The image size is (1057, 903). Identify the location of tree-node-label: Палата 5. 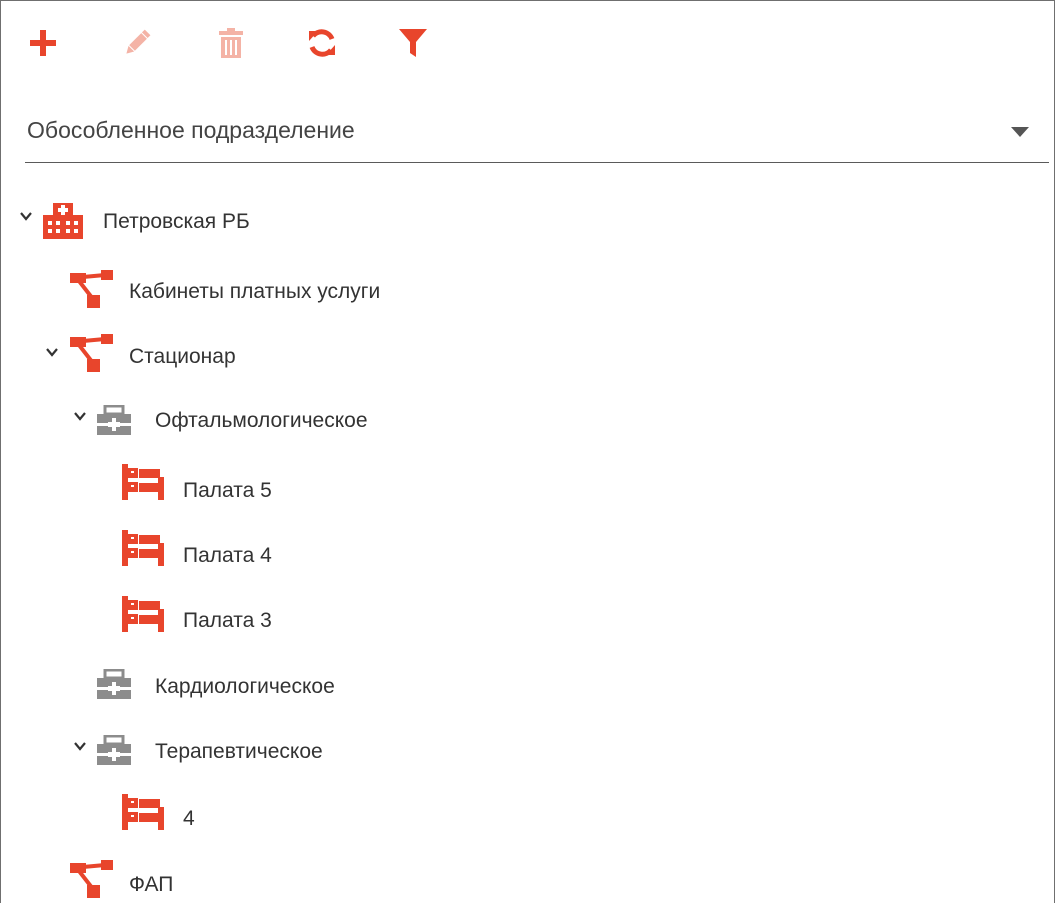
(227, 491).